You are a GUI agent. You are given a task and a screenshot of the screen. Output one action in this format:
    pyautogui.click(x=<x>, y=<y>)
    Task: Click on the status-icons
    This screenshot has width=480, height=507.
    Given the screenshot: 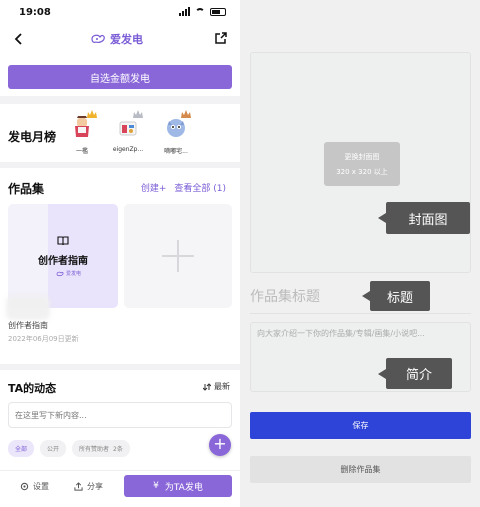 What is the action you would take?
    pyautogui.click(x=202, y=11)
    